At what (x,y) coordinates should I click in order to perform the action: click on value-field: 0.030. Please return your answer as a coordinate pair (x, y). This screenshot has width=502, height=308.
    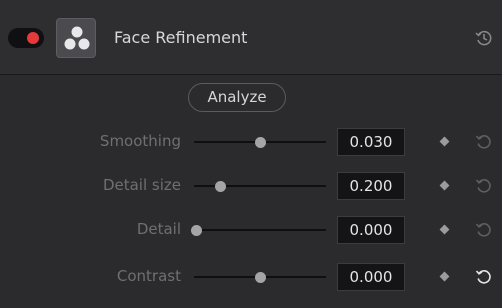
    Looking at the image, I should click on (371, 142).